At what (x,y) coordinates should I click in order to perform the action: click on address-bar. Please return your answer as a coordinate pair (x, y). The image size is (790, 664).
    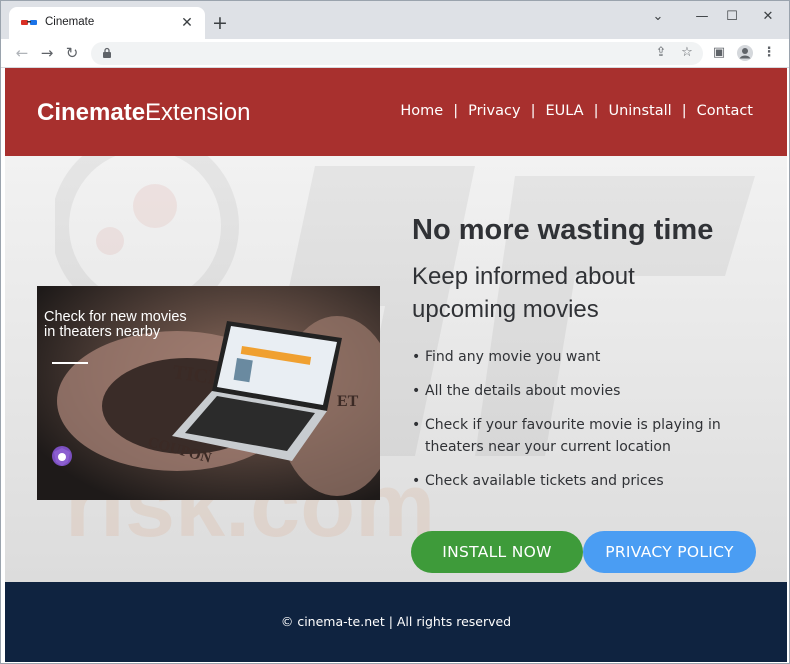
    Looking at the image, I should click on (397, 53).